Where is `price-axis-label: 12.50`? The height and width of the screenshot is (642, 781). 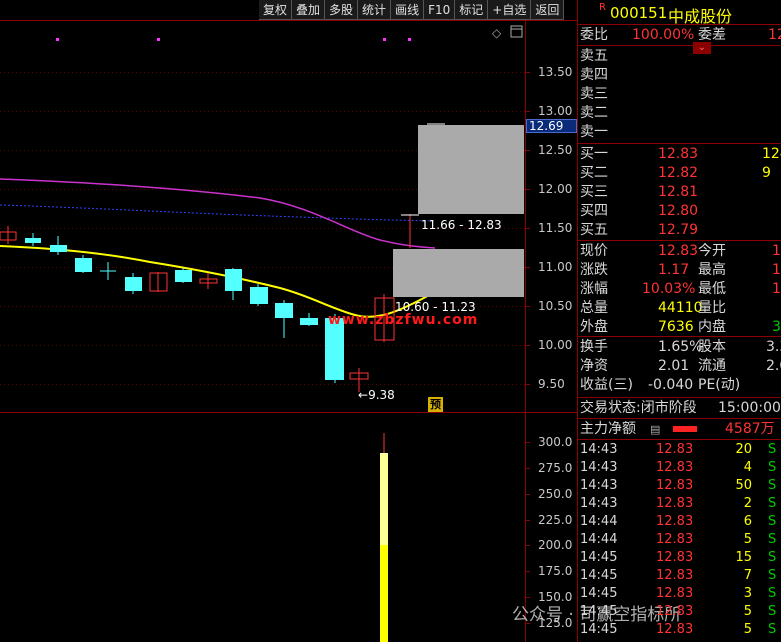 price-axis-label: 12.50 is located at coordinates (555, 150).